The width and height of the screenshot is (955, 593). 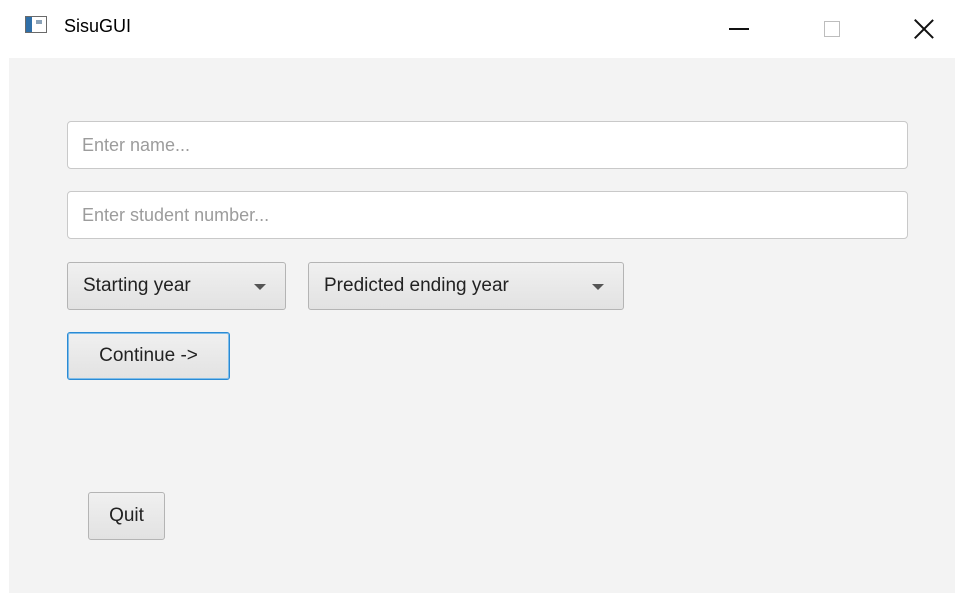 I want to click on app-icon, so click(x=36, y=24).